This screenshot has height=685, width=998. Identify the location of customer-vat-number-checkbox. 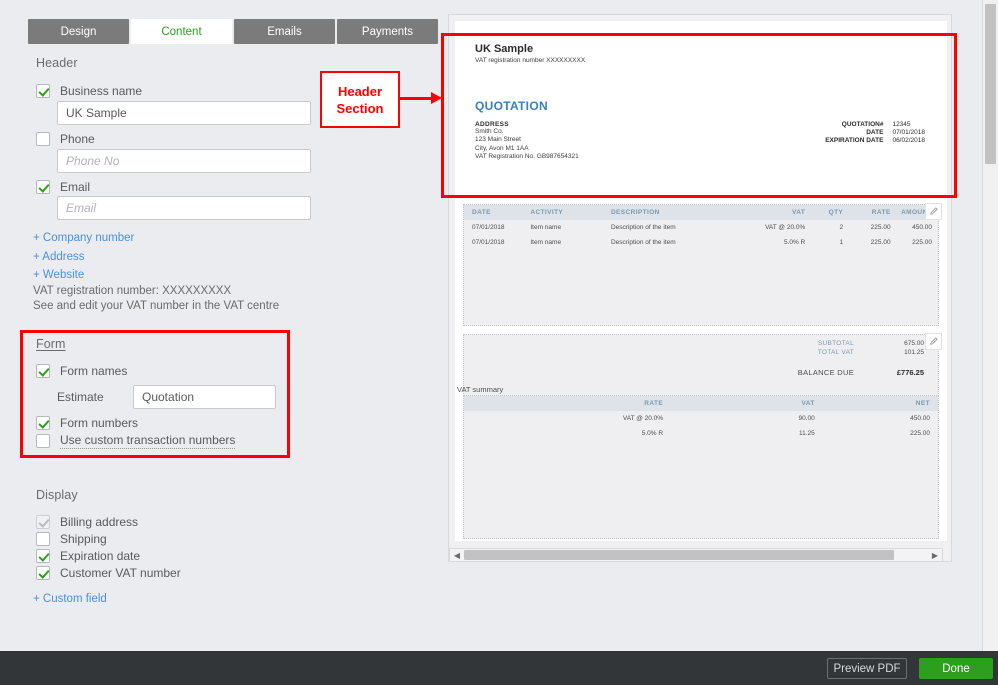
(43, 573).